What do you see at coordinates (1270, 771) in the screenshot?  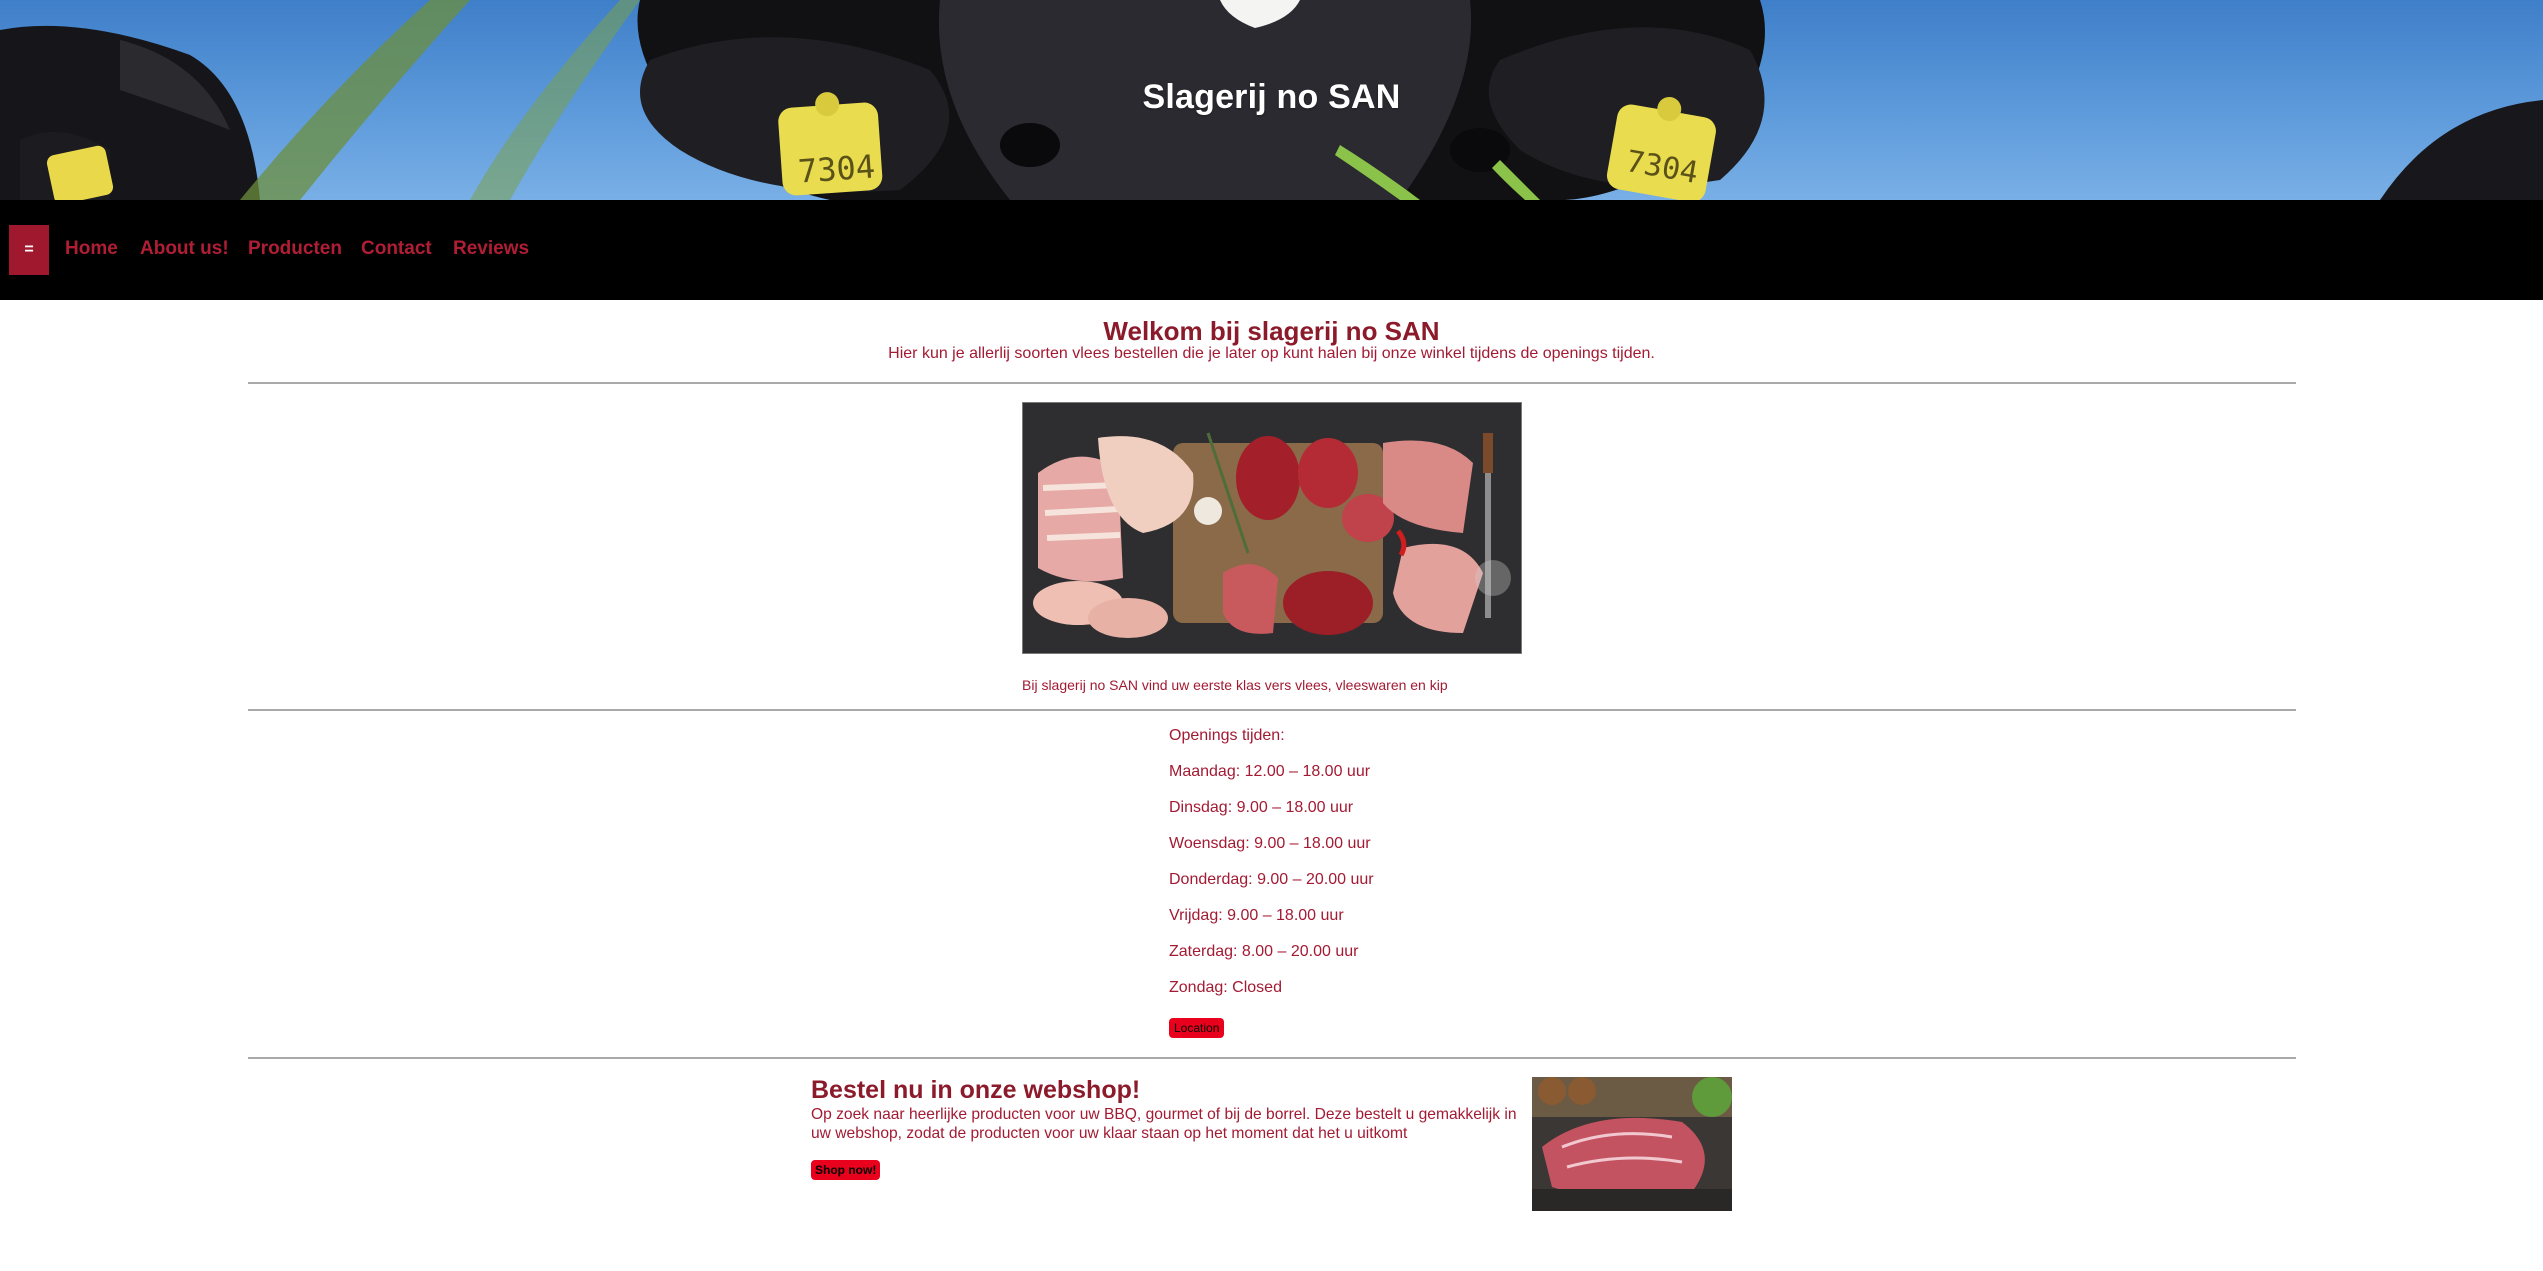 I see `opening-hours-monday: Maandag: 12.00 – 18.00 uur` at bounding box center [1270, 771].